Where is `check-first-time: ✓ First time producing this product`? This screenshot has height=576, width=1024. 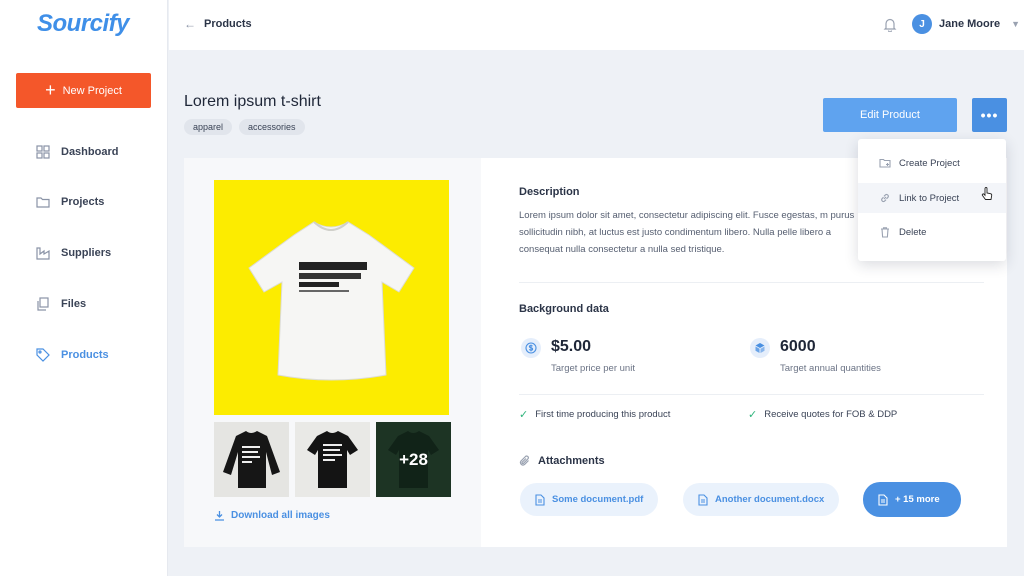
check-first-time: ✓ First time producing this product is located at coordinates (594, 414).